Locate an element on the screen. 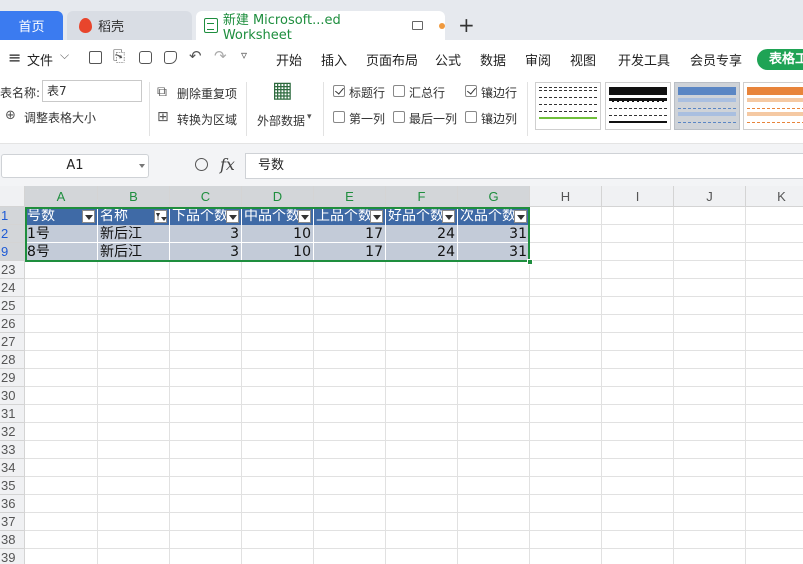 This screenshot has height=564, width=803. fill-handle is located at coordinates (530, 262).